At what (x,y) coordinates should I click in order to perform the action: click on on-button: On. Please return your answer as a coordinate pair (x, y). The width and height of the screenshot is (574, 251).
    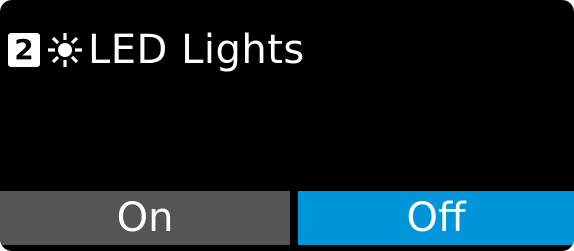
    Looking at the image, I should click on (145, 218).